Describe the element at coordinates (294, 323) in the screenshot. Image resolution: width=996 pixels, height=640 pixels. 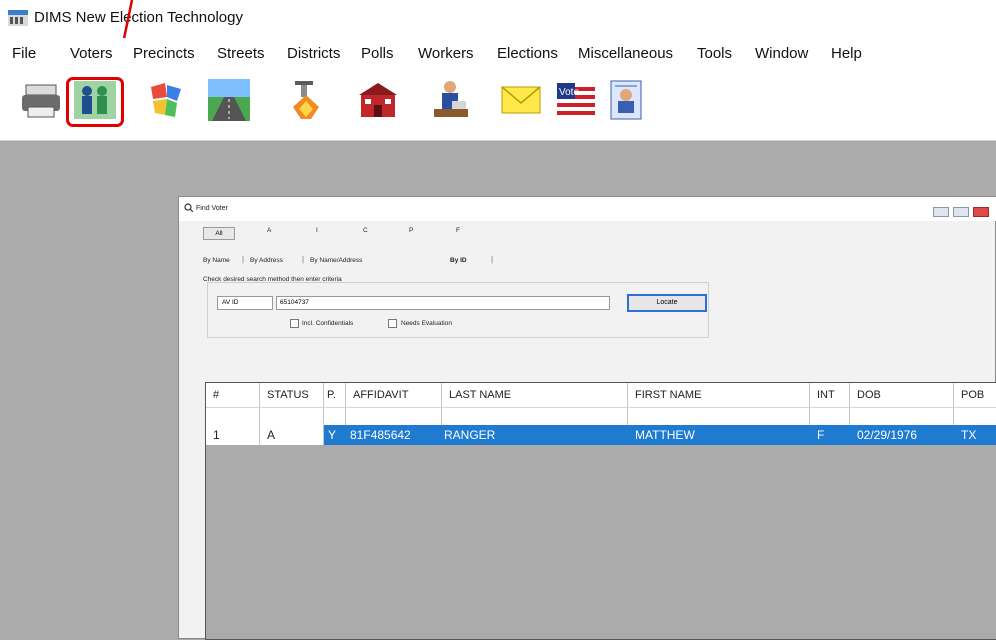
I see `incl-confidentials-checkbox` at that location.